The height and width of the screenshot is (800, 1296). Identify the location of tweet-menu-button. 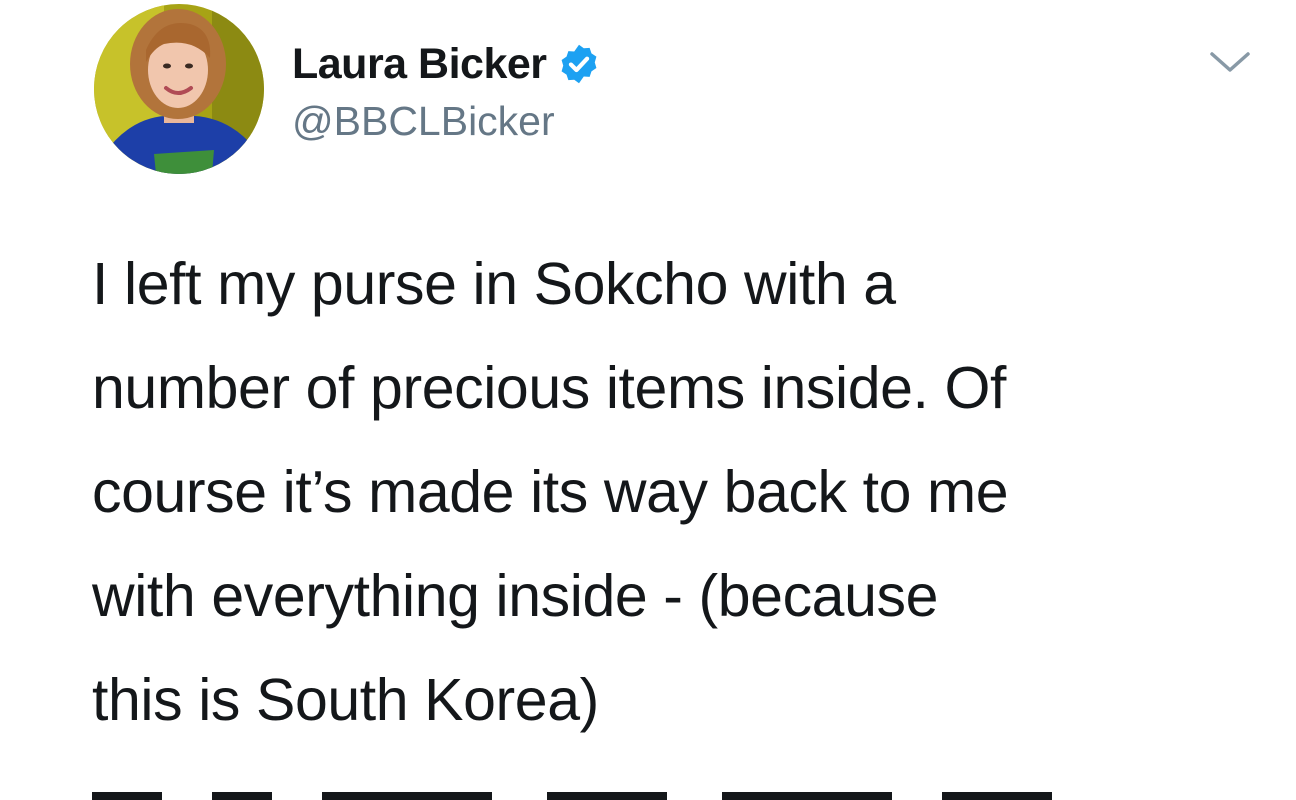
(1230, 63).